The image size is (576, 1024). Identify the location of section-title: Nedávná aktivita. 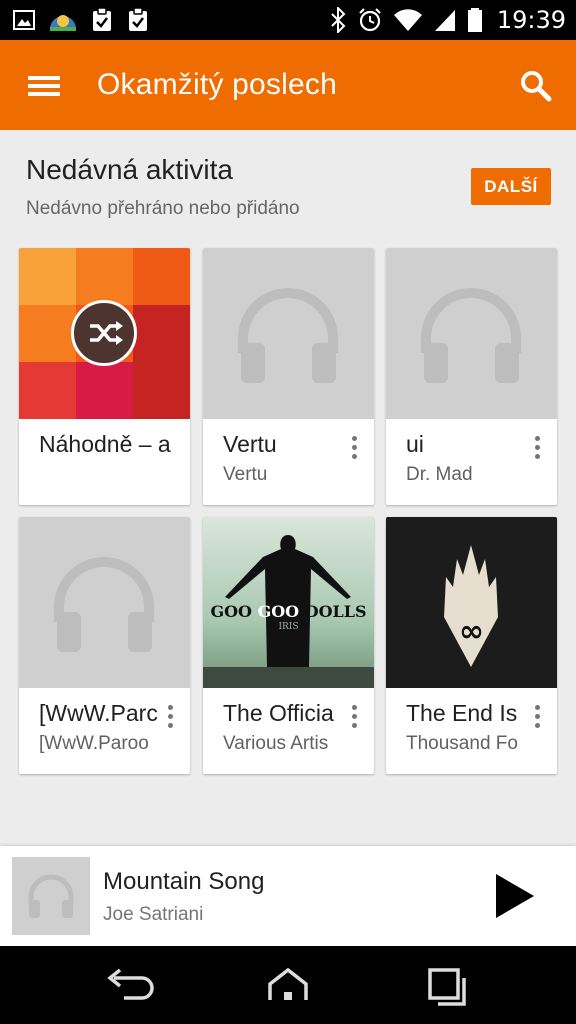
(130, 169).